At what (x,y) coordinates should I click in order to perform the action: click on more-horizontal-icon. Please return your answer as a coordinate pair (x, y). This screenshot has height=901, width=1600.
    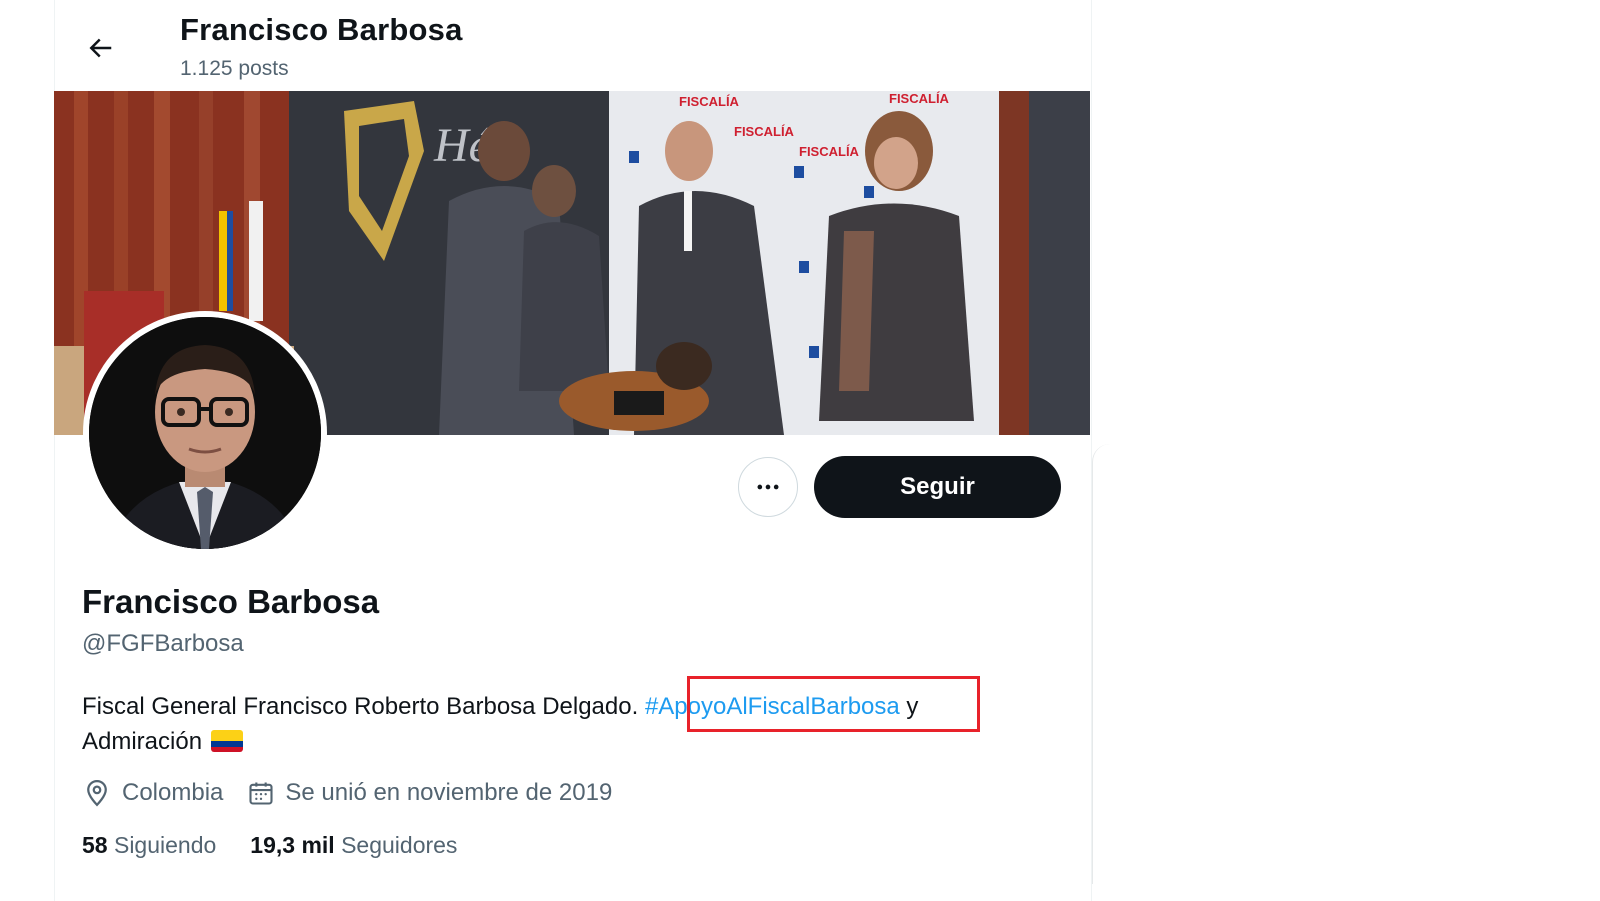
    Looking at the image, I should click on (768, 487).